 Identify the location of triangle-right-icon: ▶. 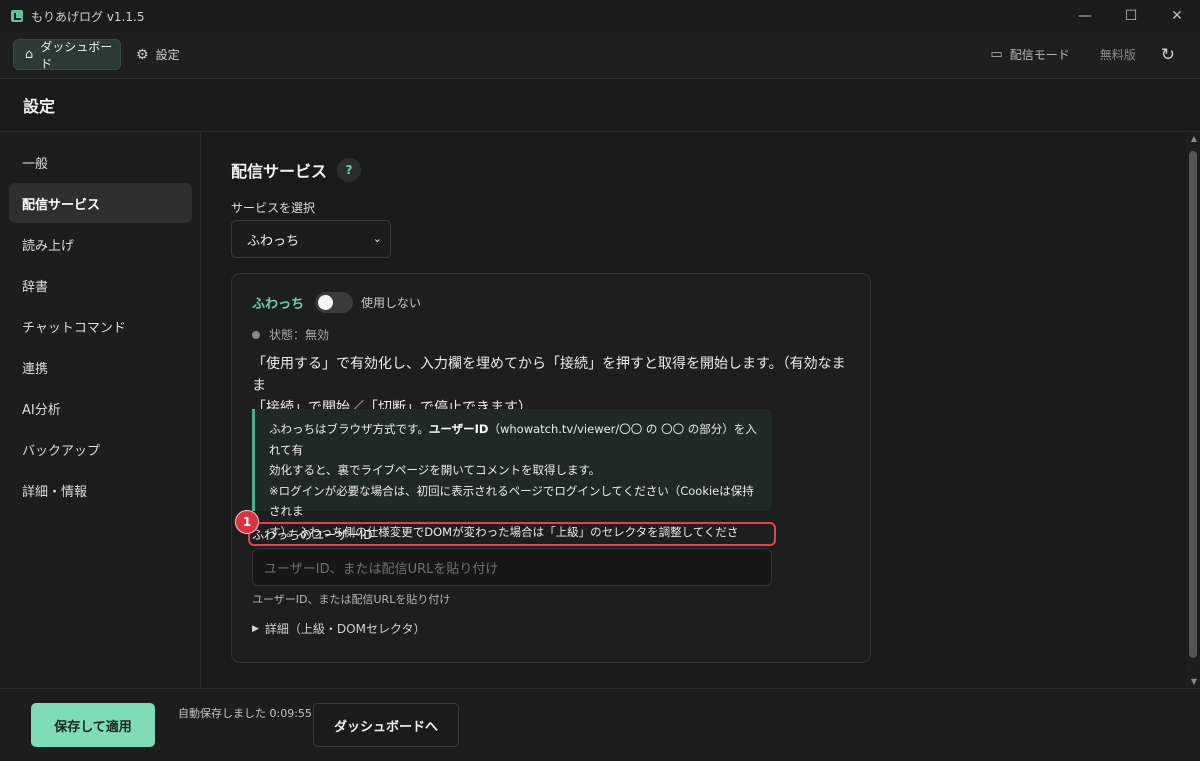
(255, 628).